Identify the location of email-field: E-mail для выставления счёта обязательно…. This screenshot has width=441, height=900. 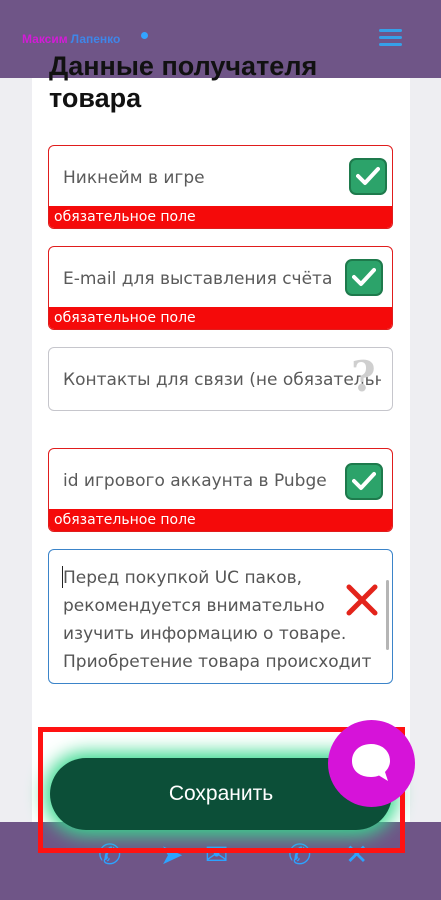
(220, 288).